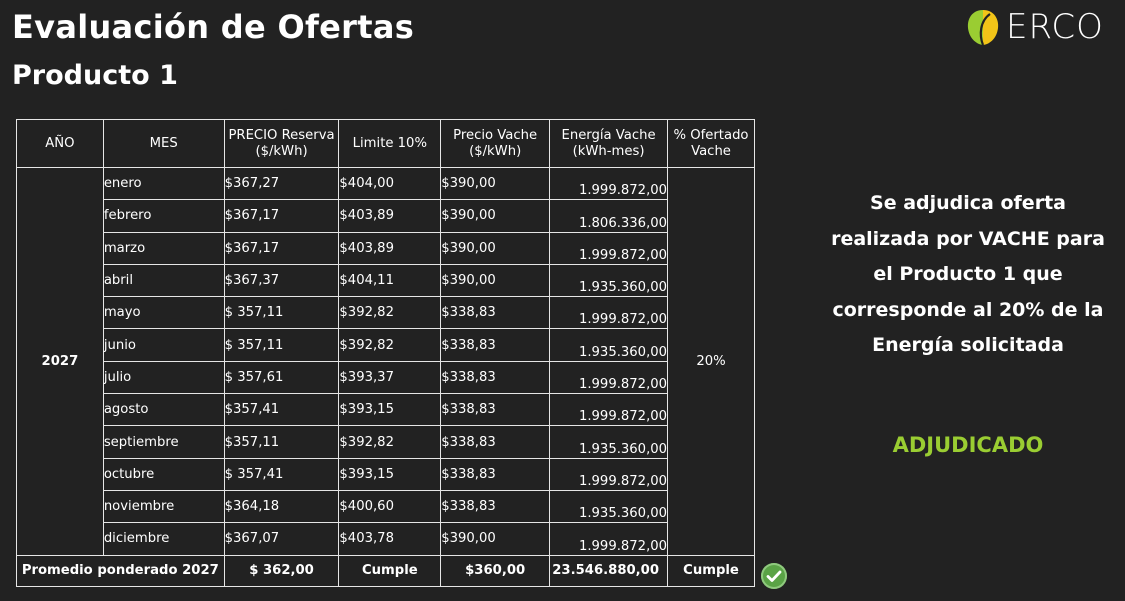  I want to click on month-cell: marzo, so click(163, 248).